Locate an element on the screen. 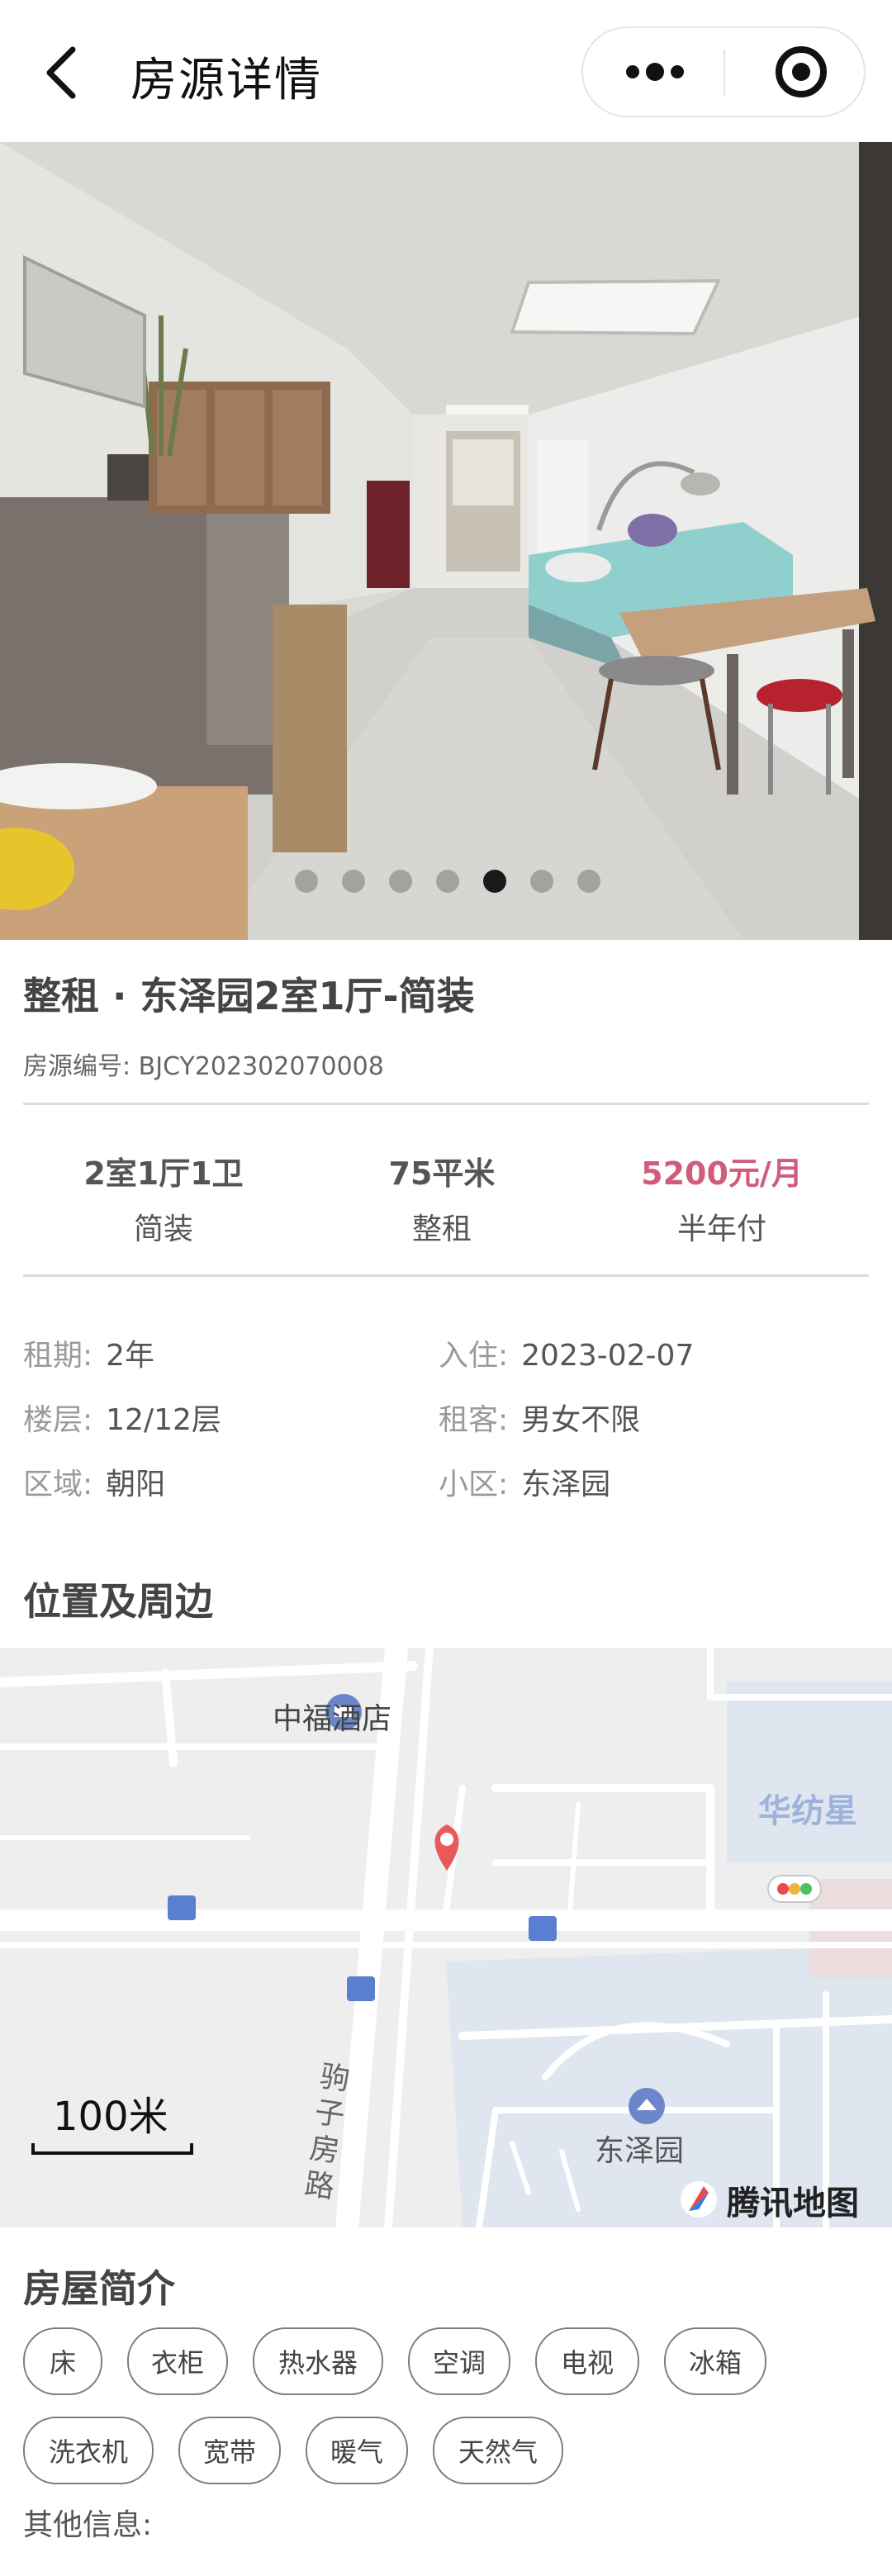 This screenshot has height=2576, width=892. stat-sub: 半年付 is located at coordinates (721, 1229).